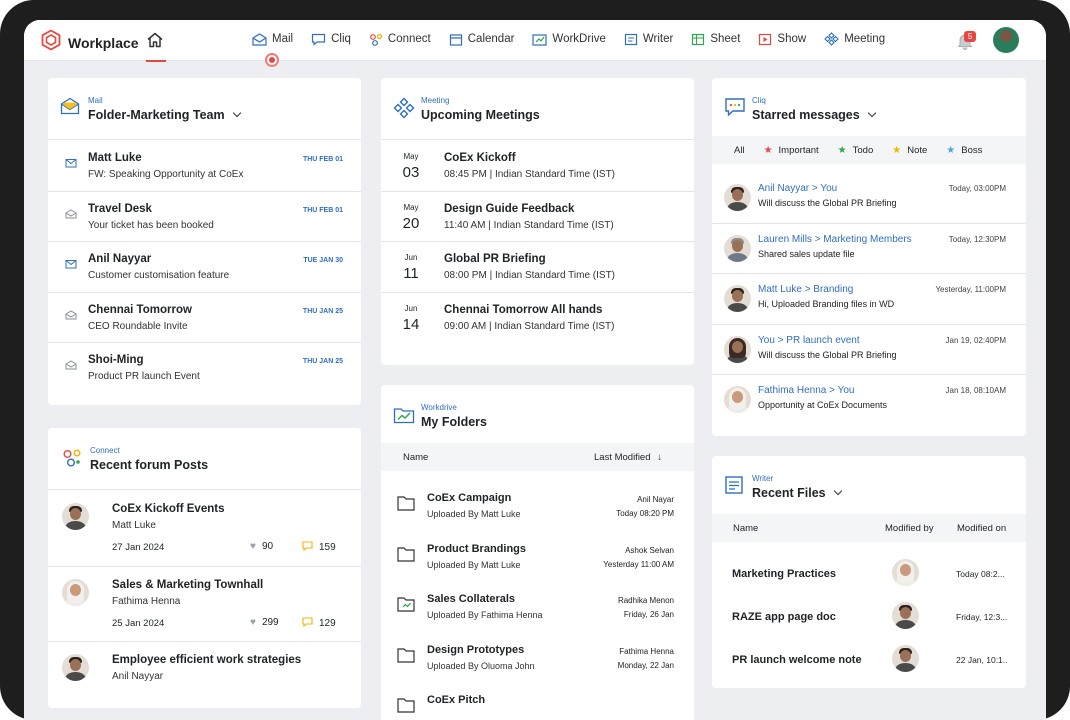 The width and height of the screenshot is (1070, 720). I want to click on filter-note: ★ Note, so click(909, 150).